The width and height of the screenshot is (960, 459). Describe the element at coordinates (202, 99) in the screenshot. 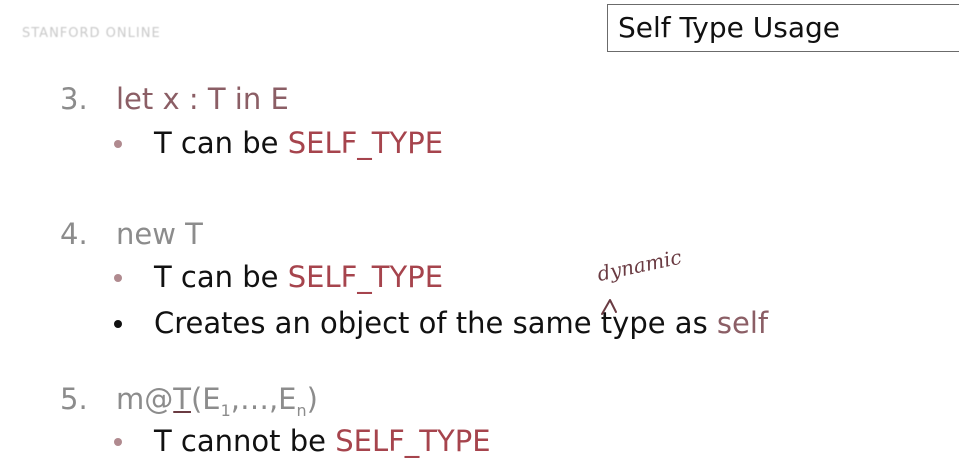

I see `item-heading: let x : T in E` at that location.